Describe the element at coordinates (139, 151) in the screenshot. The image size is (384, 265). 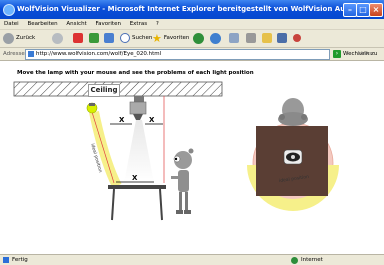
I see `camera-beam` at that location.